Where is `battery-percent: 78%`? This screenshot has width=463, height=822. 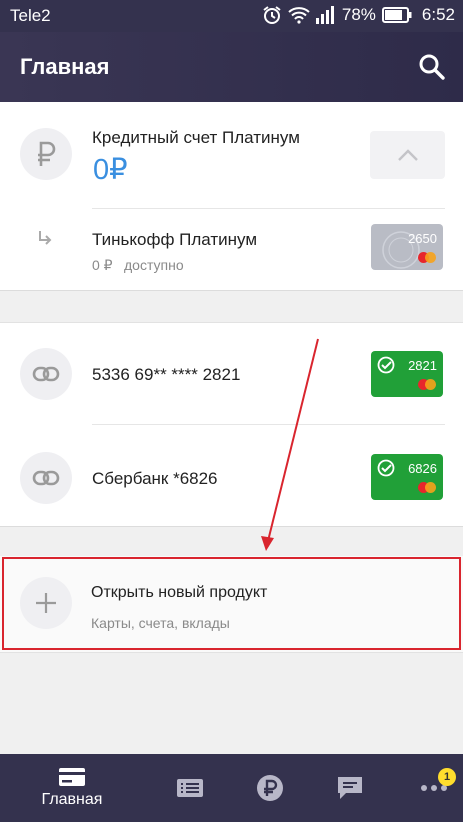
battery-percent: 78% is located at coordinates (358, 14).